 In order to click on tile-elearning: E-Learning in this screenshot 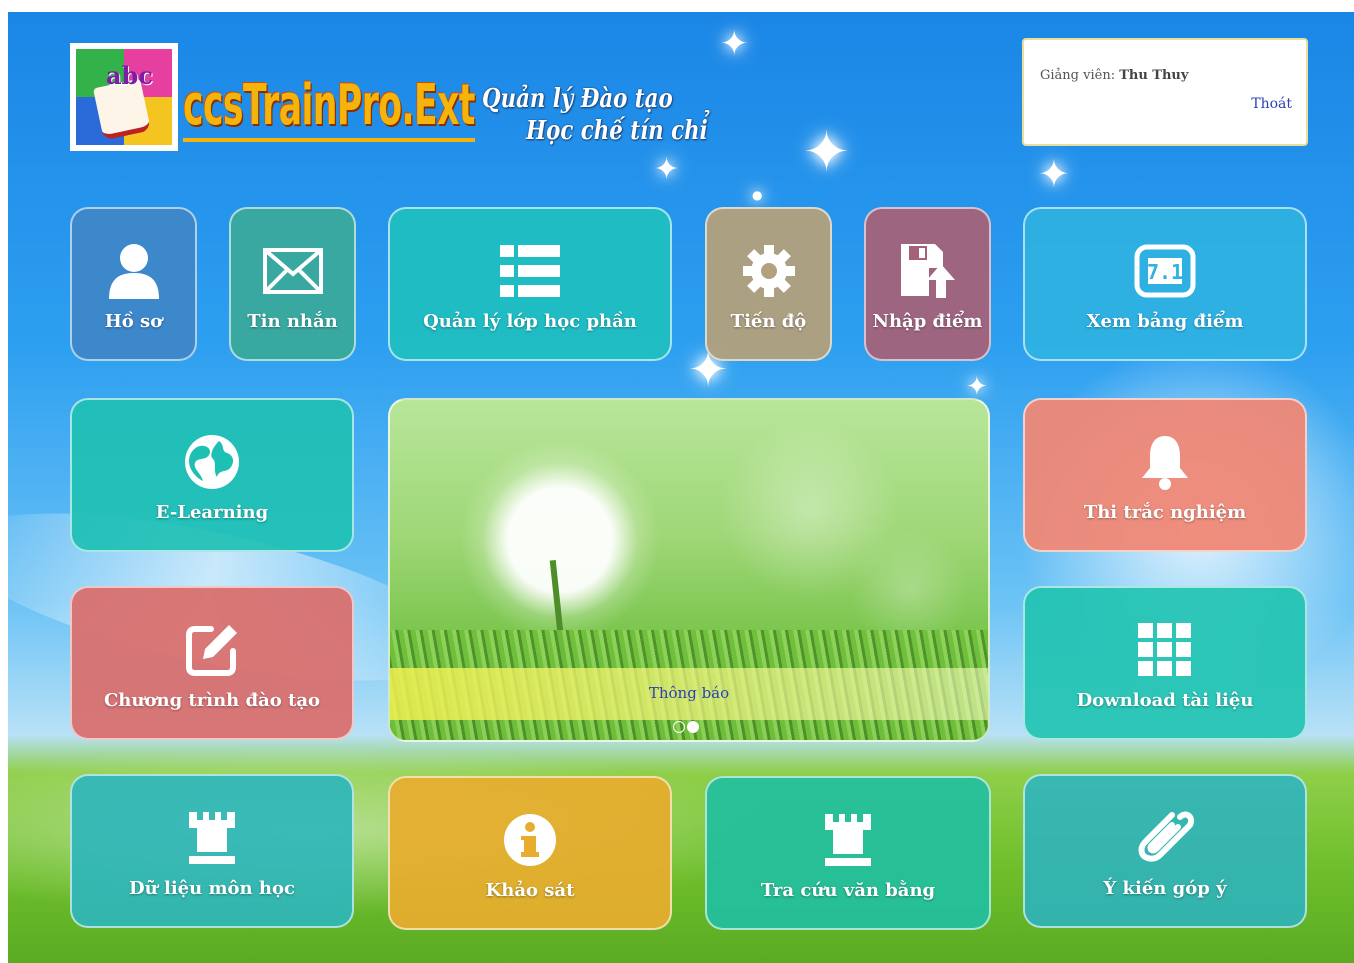, I will do `click(212, 475)`.